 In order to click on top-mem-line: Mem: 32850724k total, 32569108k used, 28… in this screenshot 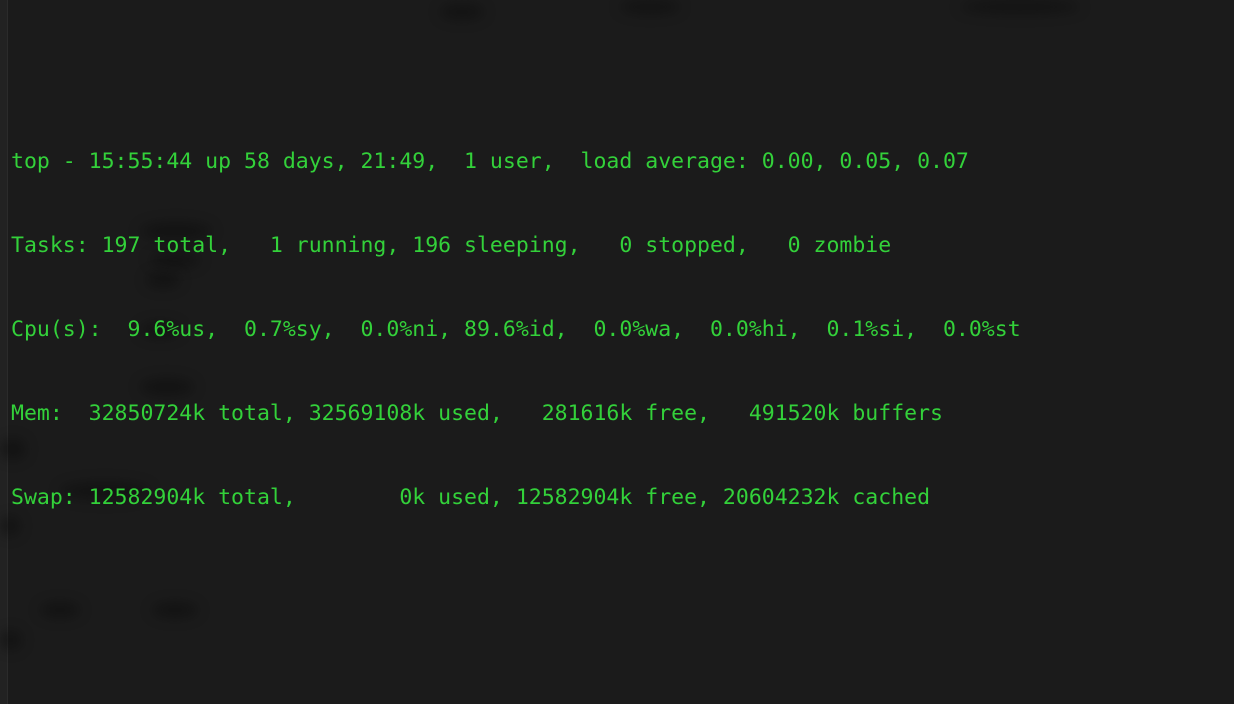, I will do `click(477, 413)`.